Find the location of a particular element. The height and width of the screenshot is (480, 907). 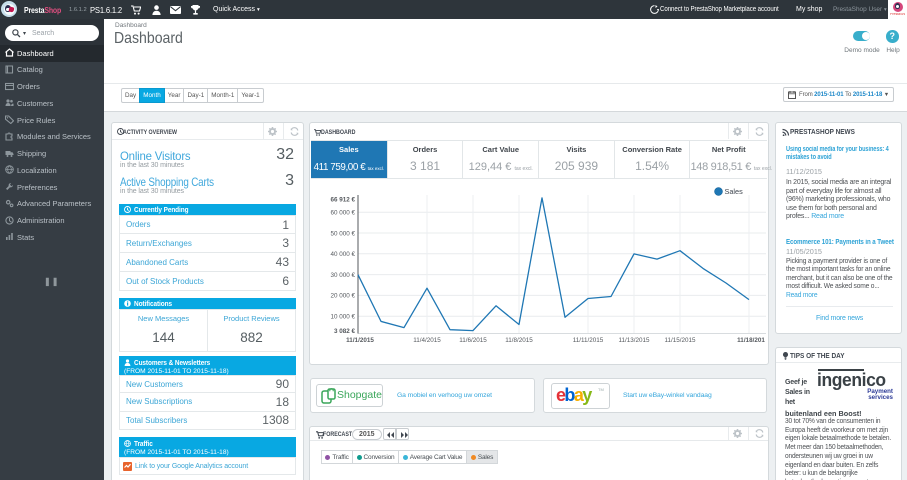

svg-text: 11/15/2015 is located at coordinates (680, 340).